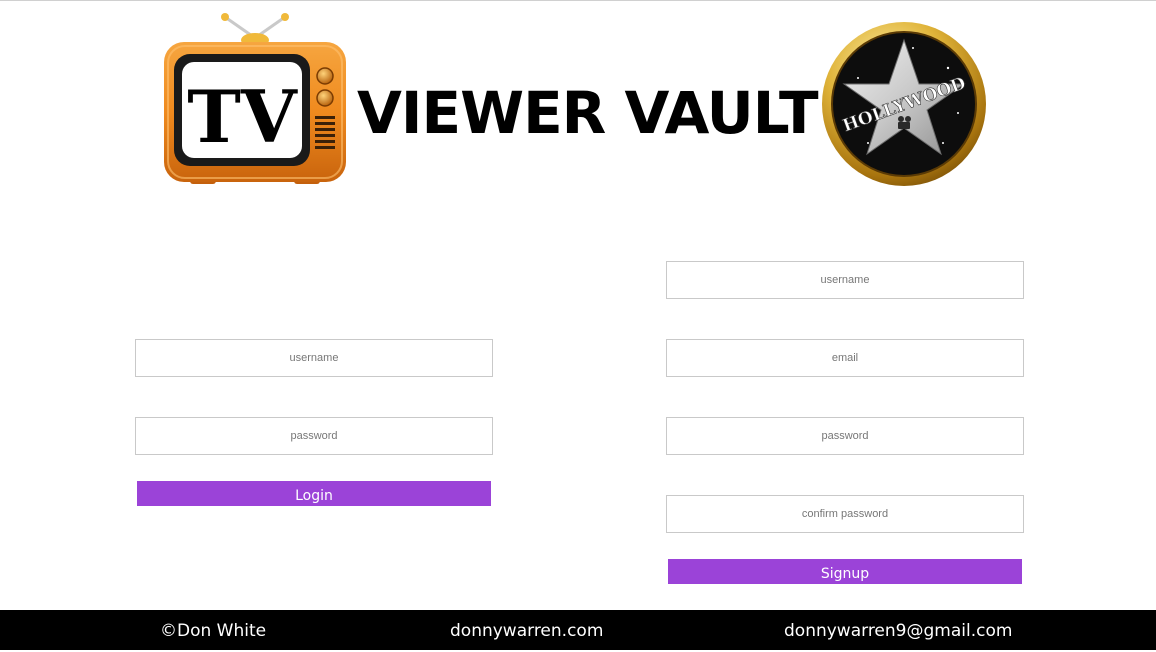 This screenshot has width=1156, height=652. I want to click on signup-username-input, so click(845, 280).